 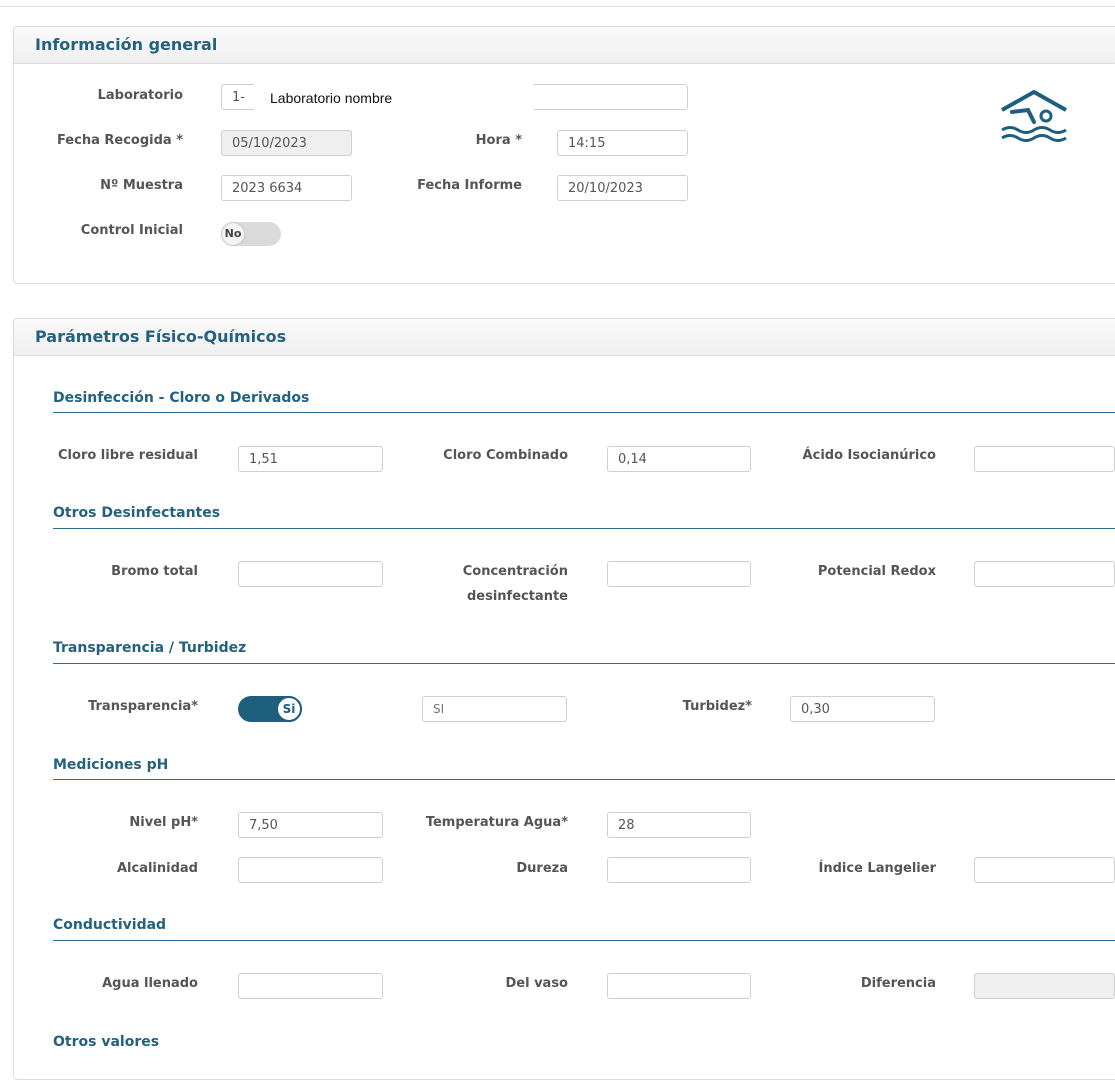 What do you see at coordinates (494, 709) in the screenshot?
I see `transparencia-input` at bounding box center [494, 709].